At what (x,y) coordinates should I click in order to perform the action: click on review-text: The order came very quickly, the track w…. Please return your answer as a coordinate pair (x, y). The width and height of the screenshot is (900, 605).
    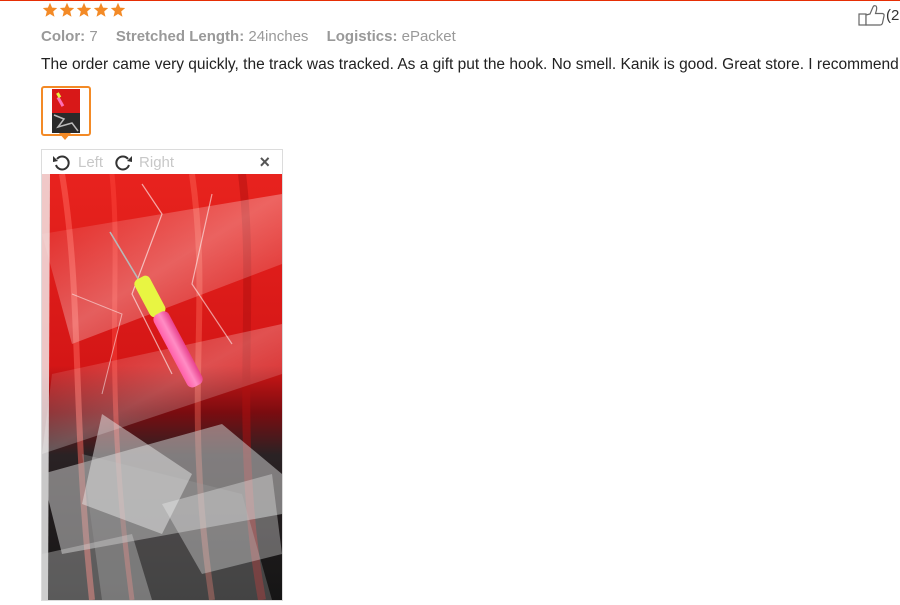
    Looking at the image, I should click on (470, 64).